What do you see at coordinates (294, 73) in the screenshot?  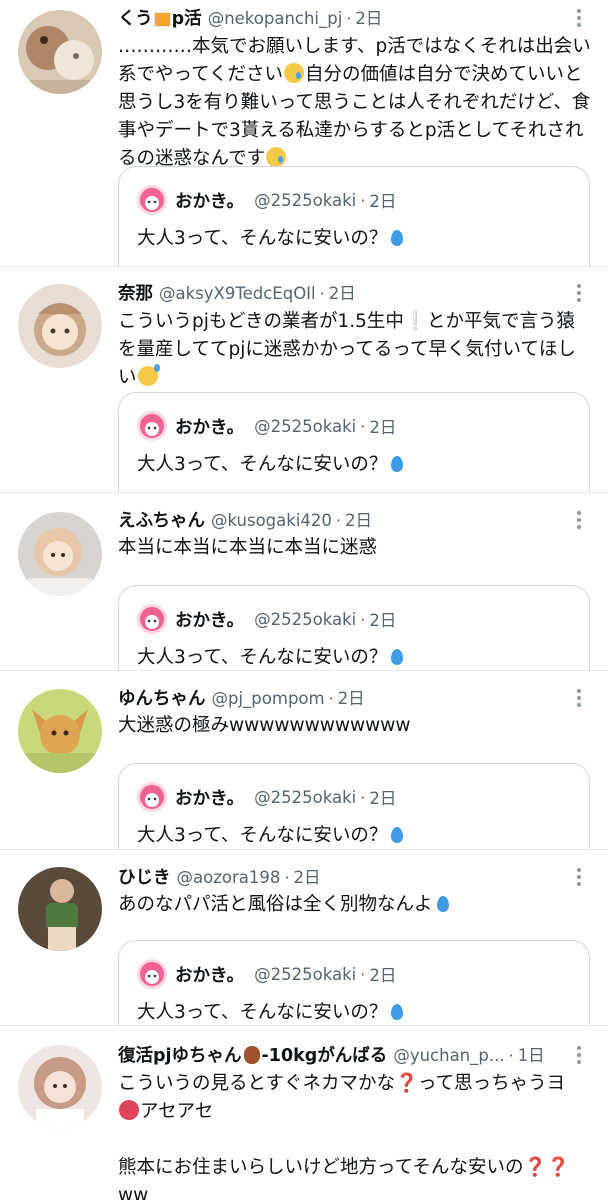 I see `crying-face-emoji` at bounding box center [294, 73].